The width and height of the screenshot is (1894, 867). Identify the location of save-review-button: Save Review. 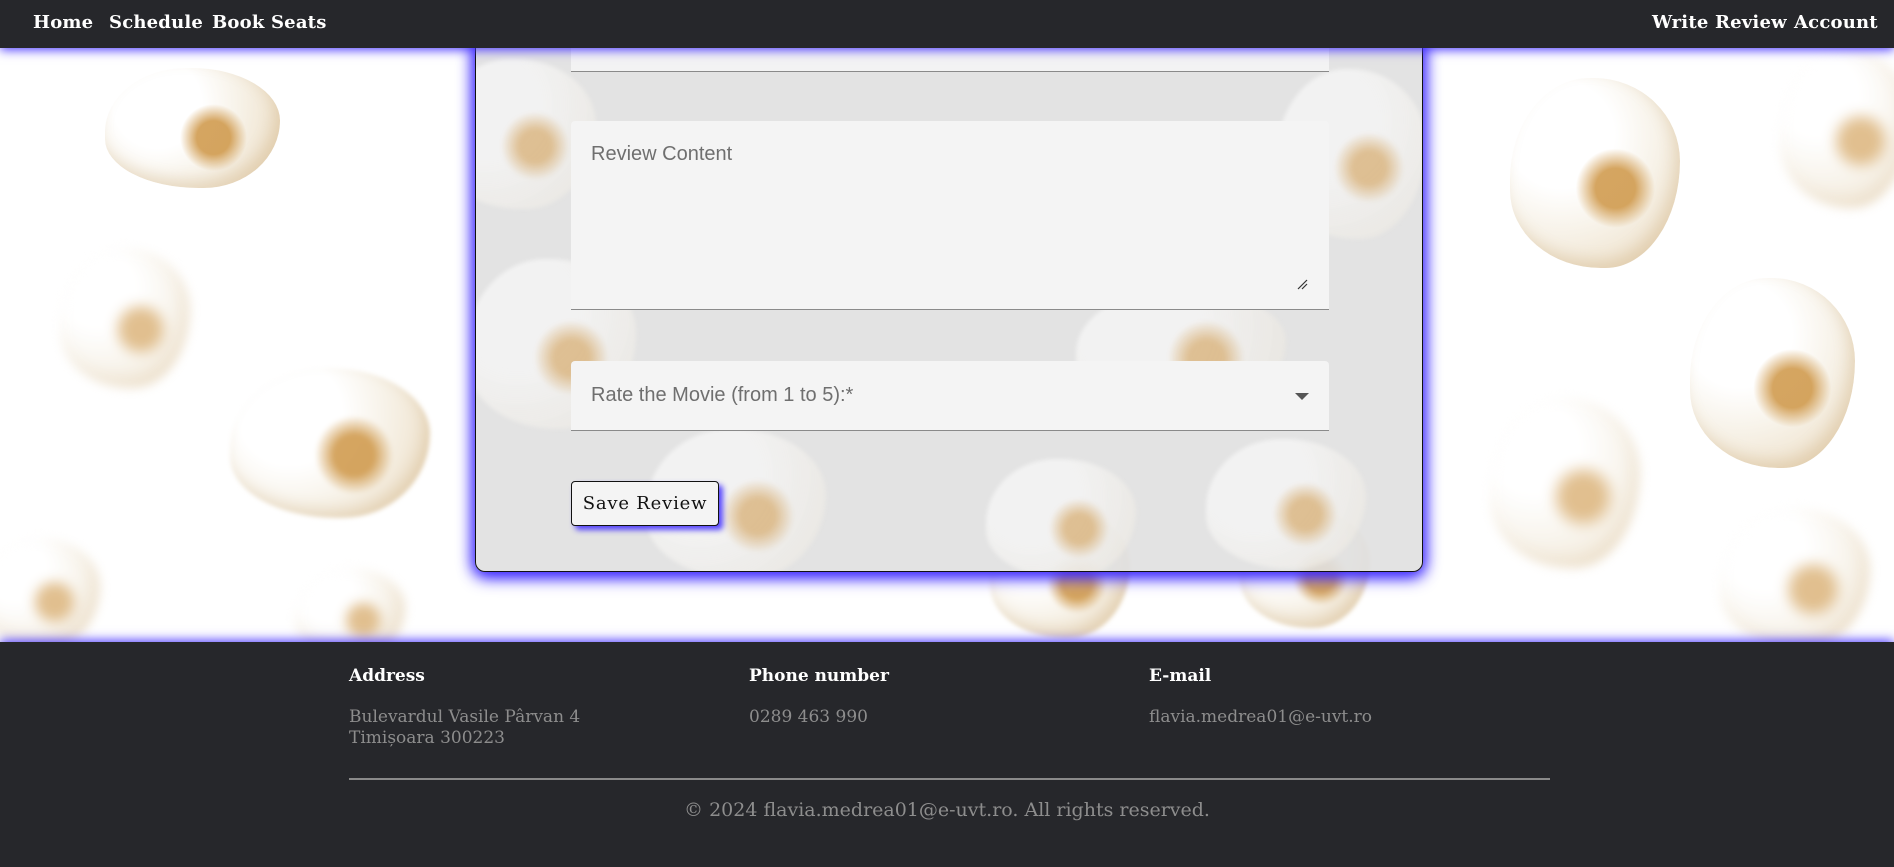
(645, 503).